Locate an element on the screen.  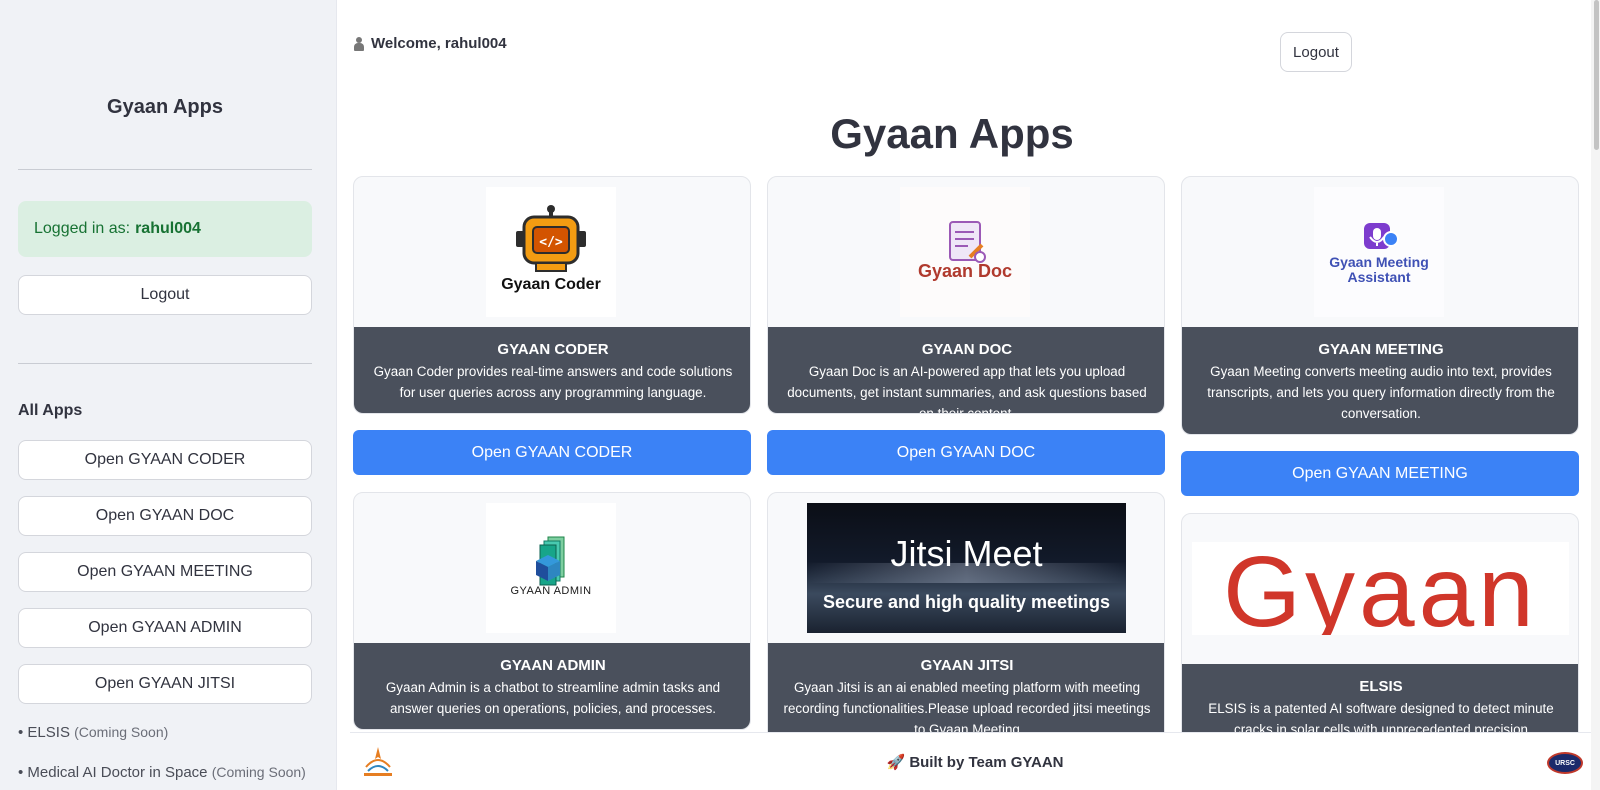
sidebar-logout-button: Logout is located at coordinates (165, 295).